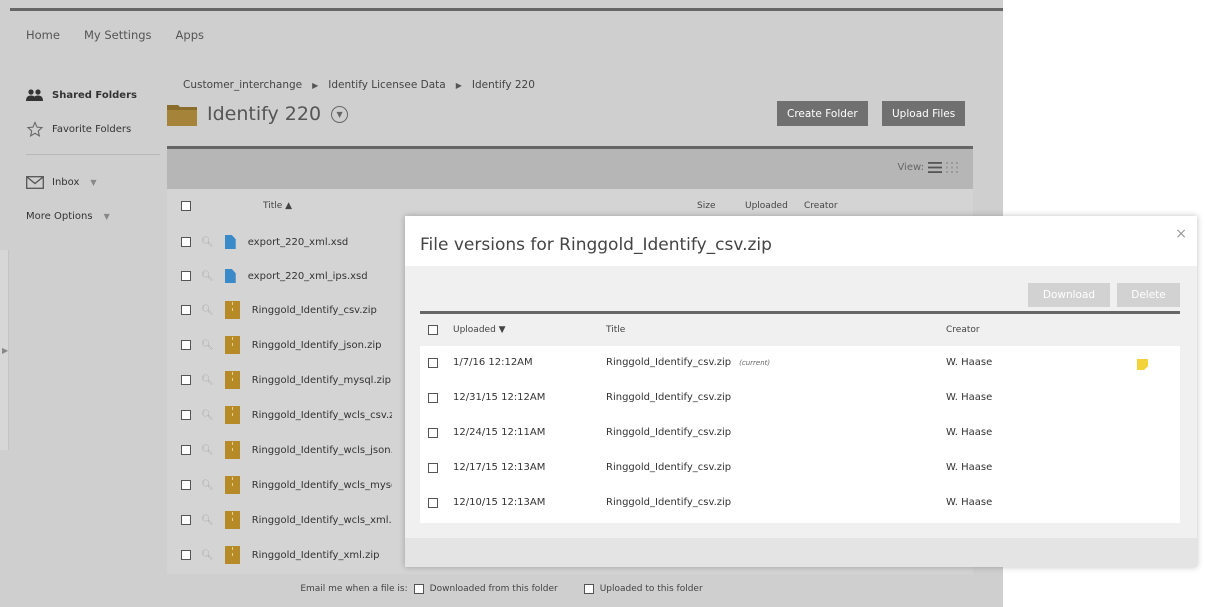 The height and width of the screenshot is (607, 1205). Describe the element at coordinates (35, 182) in the screenshot. I see `mail-icon` at that location.